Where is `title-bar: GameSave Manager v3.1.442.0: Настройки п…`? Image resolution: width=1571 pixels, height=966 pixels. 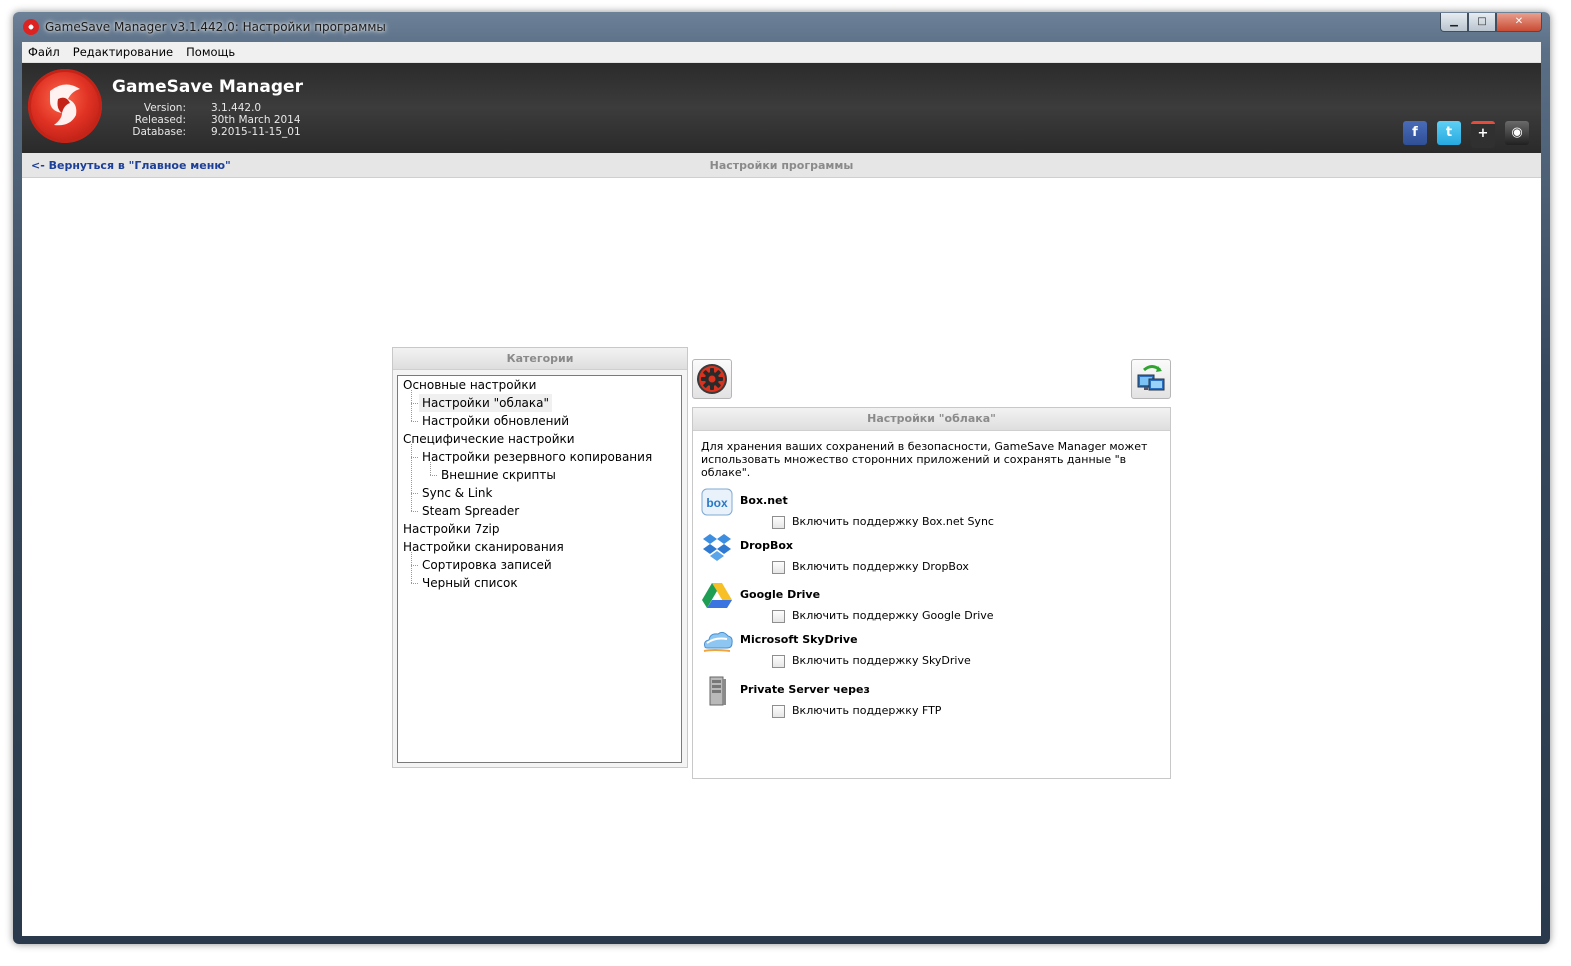 title-bar: GameSave Manager v3.1.442.0: Настройки п… is located at coordinates (781, 27).